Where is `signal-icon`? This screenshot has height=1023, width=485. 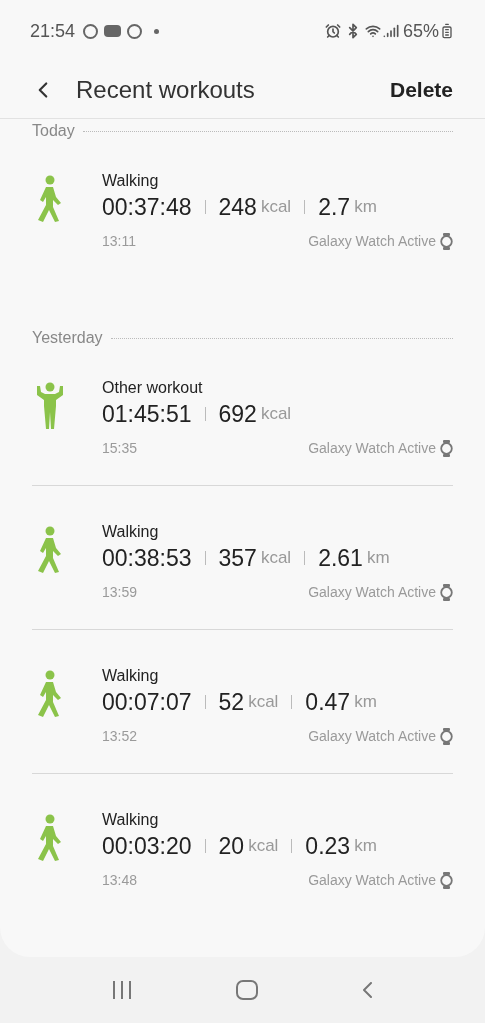 signal-icon is located at coordinates (390, 31).